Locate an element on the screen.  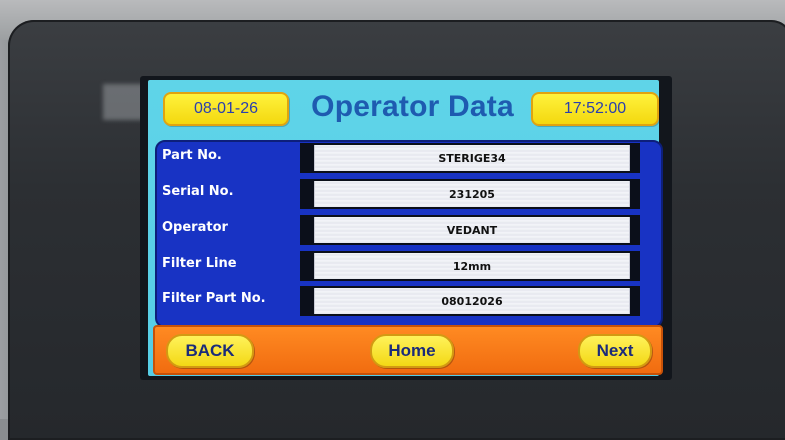
time-display: 17:52:00 is located at coordinates (595, 109).